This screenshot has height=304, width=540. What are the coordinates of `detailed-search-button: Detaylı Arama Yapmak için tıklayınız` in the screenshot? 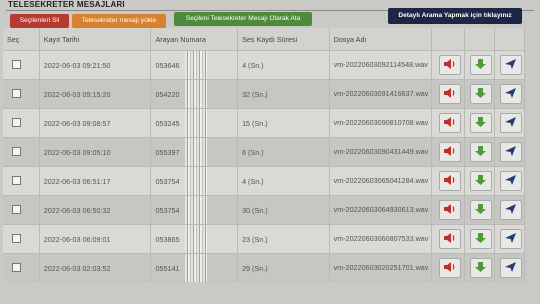 It's located at (455, 16).